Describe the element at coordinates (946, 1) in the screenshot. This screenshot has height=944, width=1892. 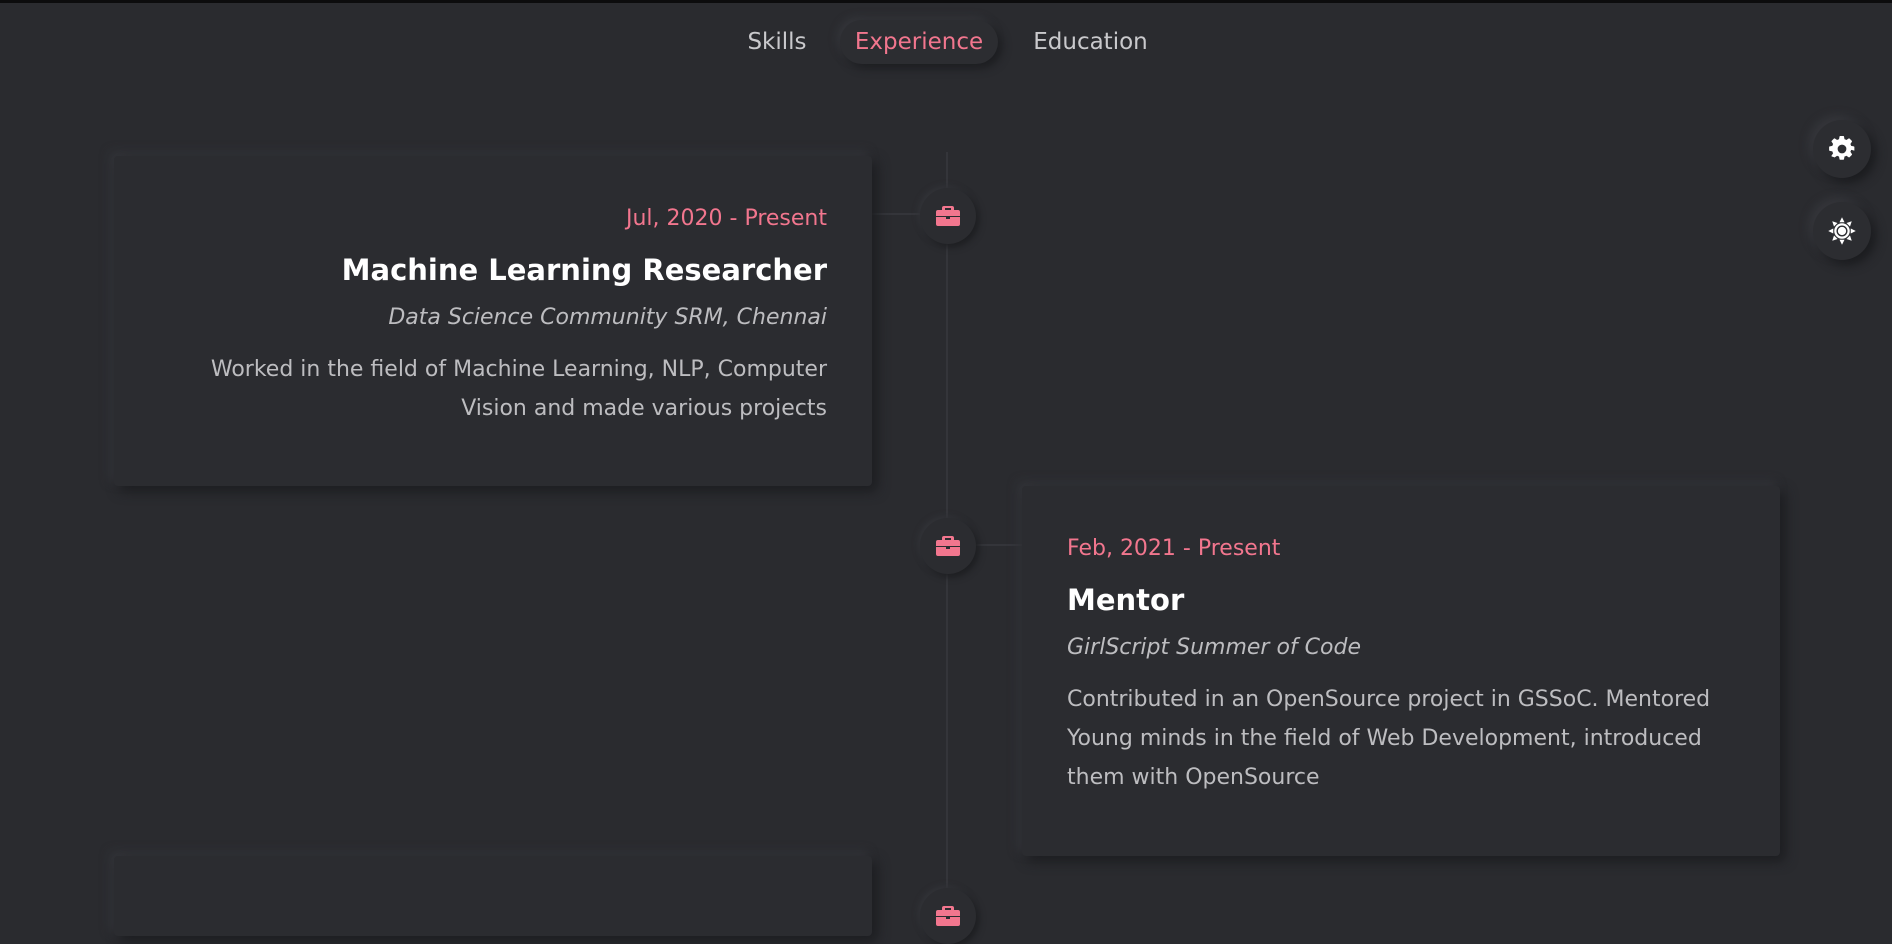
I see `top-border` at that location.